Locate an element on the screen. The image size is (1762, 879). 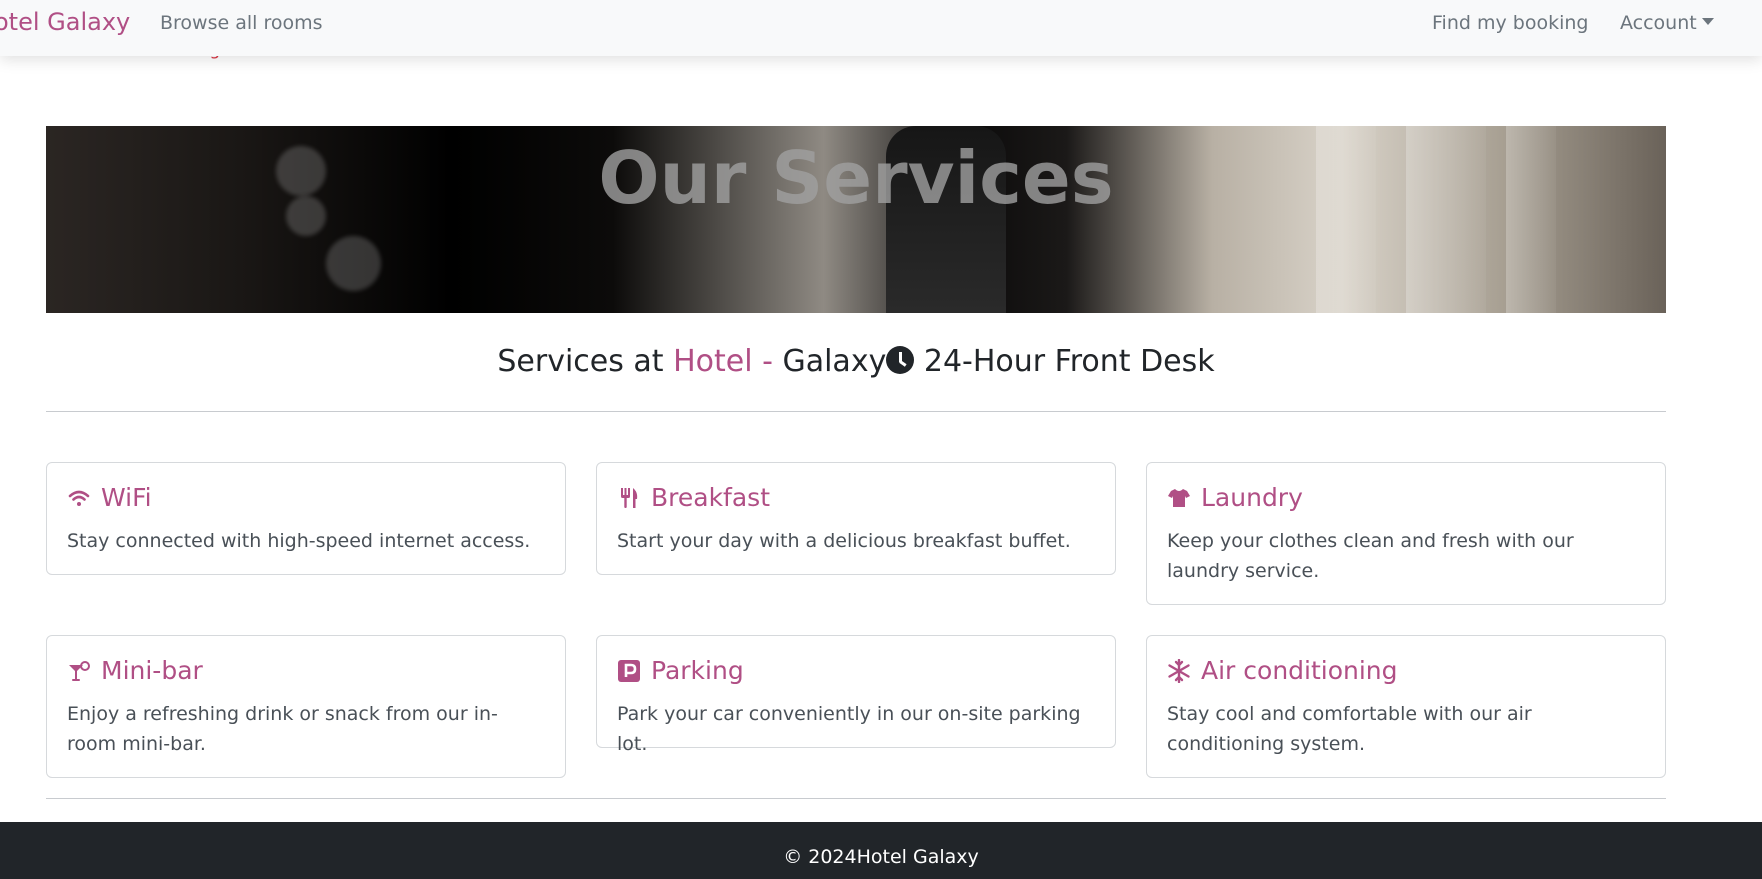
card-title-air-conditioning: Air conditioning is located at coordinates (1406, 670).